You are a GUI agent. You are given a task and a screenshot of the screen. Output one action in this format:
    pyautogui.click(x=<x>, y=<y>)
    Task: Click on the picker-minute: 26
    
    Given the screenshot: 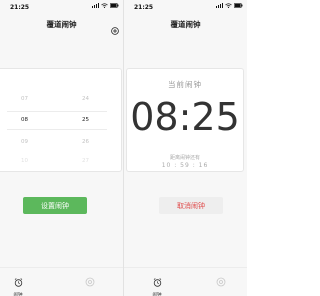 What is the action you would take?
    pyautogui.click(x=85, y=142)
    